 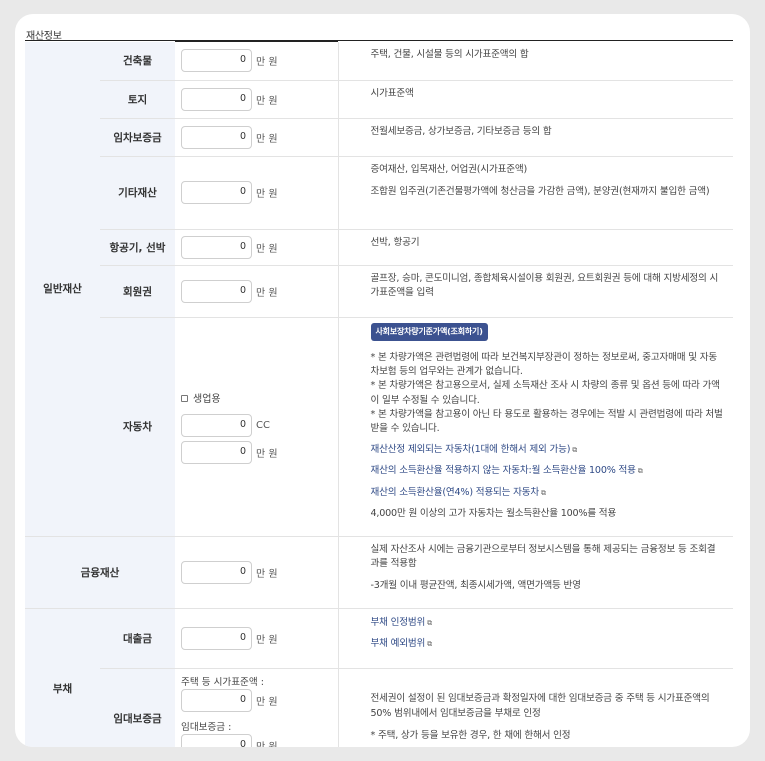 What do you see at coordinates (216, 247) in the screenshot?
I see `aircraft-input: 0` at bounding box center [216, 247].